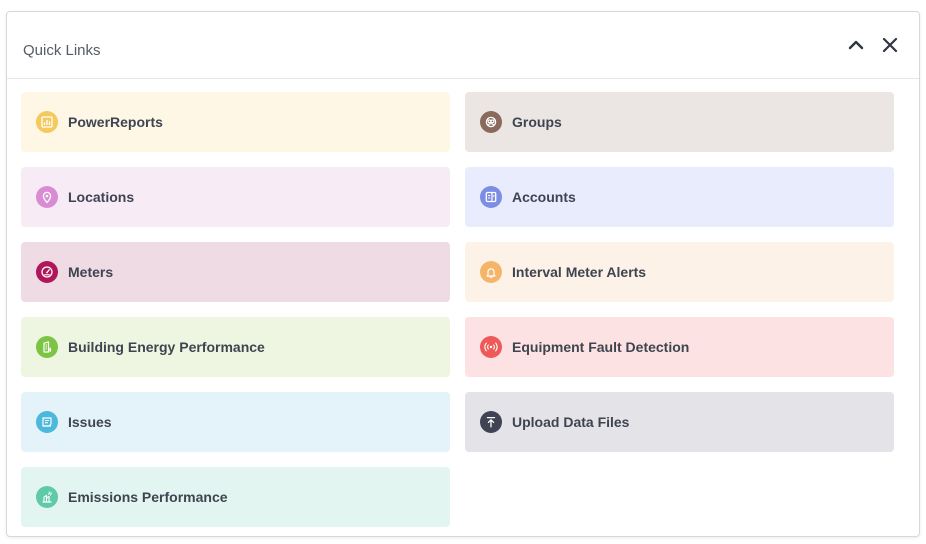 This screenshot has width=926, height=544. What do you see at coordinates (679, 122) in the screenshot?
I see `groups-link: Groups` at bounding box center [679, 122].